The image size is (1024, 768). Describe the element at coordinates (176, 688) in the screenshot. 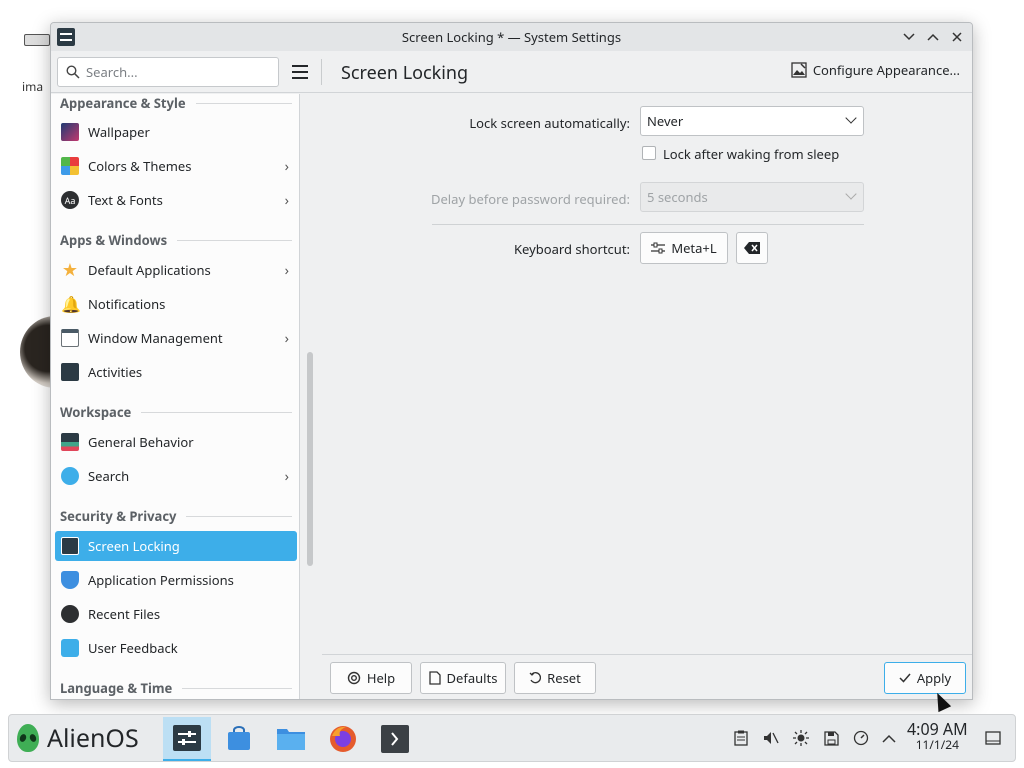

I see `category-language-time: Language & Time` at that location.